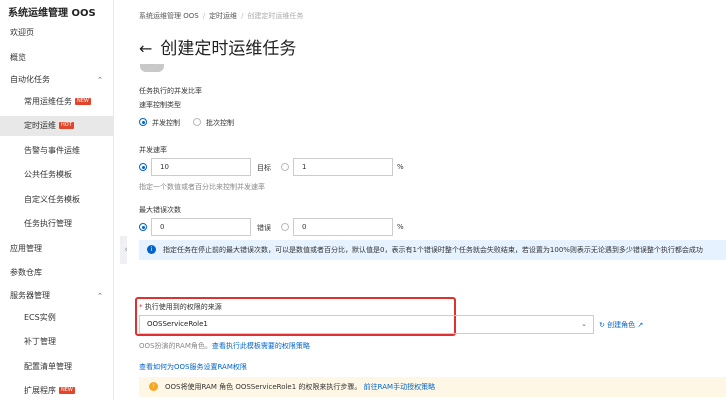  Describe the element at coordinates (218, 49) in the screenshot. I see `page-title: ← 创建定时运维任务` at that location.